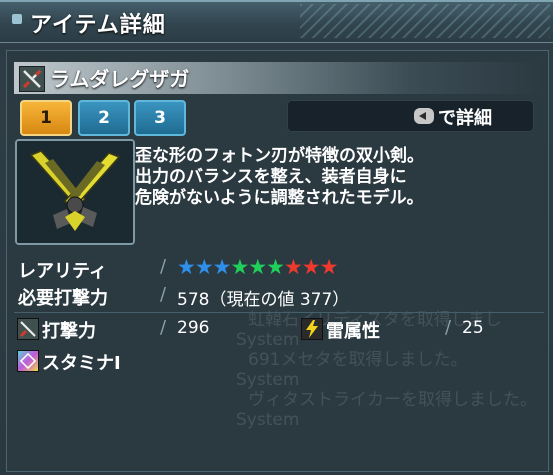  What do you see at coordinates (353, 331) in the screenshot?
I see `element-label: 雷属性` at bounding box center [353, 331].